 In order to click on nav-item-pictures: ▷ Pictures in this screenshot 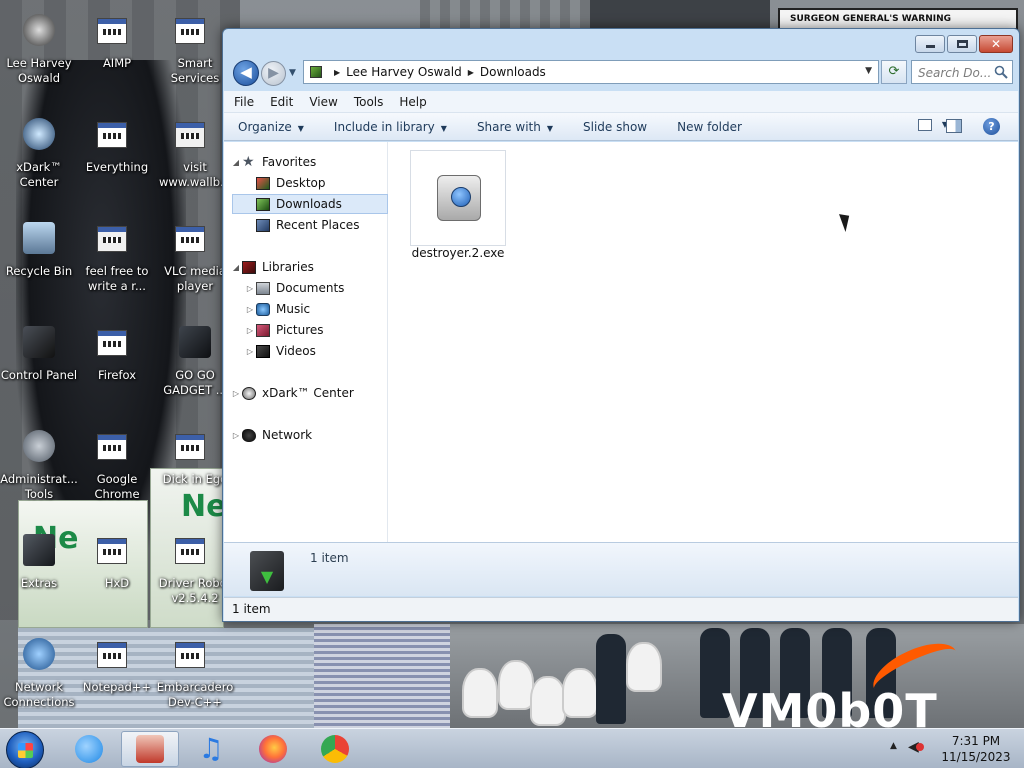, I will do `click(284, 330)`.